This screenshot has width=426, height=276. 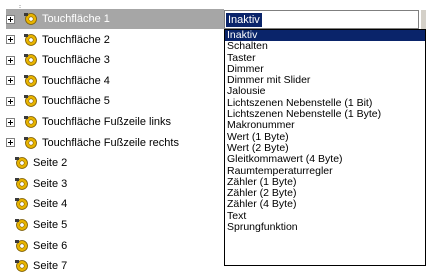 What do you see at coordinates (50, 245) in the screenshot?
I see `tree-item-label: Seite 6` at bounding box center [50, 245].